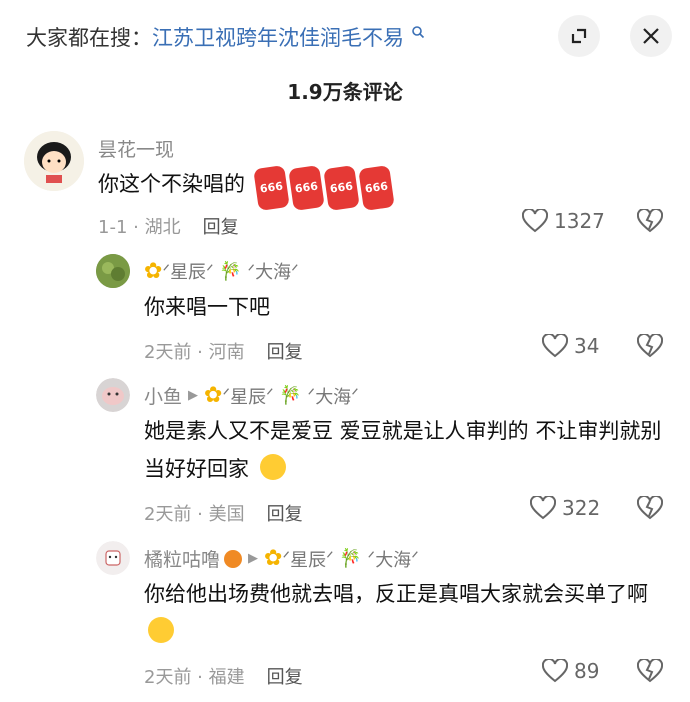  I want to click on reply-body: 她是素人又不是爱豆 爱豆就是让人审判的 不让审判就别当好好回家, so click(403, 450).